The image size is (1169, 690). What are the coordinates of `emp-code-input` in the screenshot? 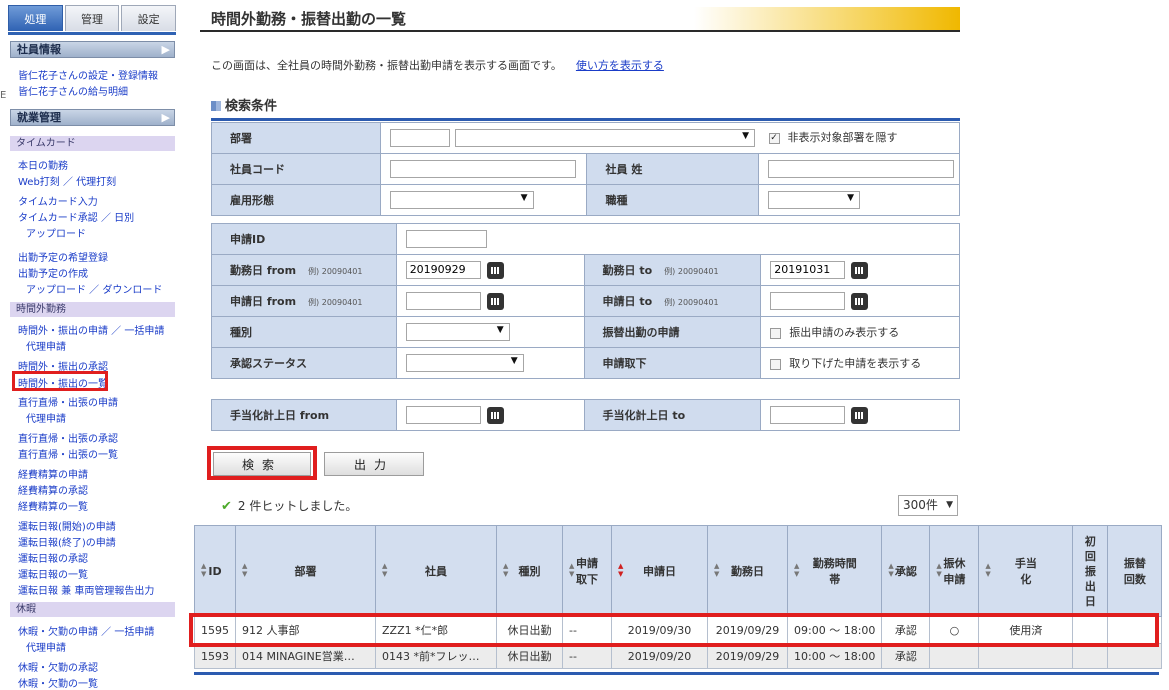 It's located at (482, 169).